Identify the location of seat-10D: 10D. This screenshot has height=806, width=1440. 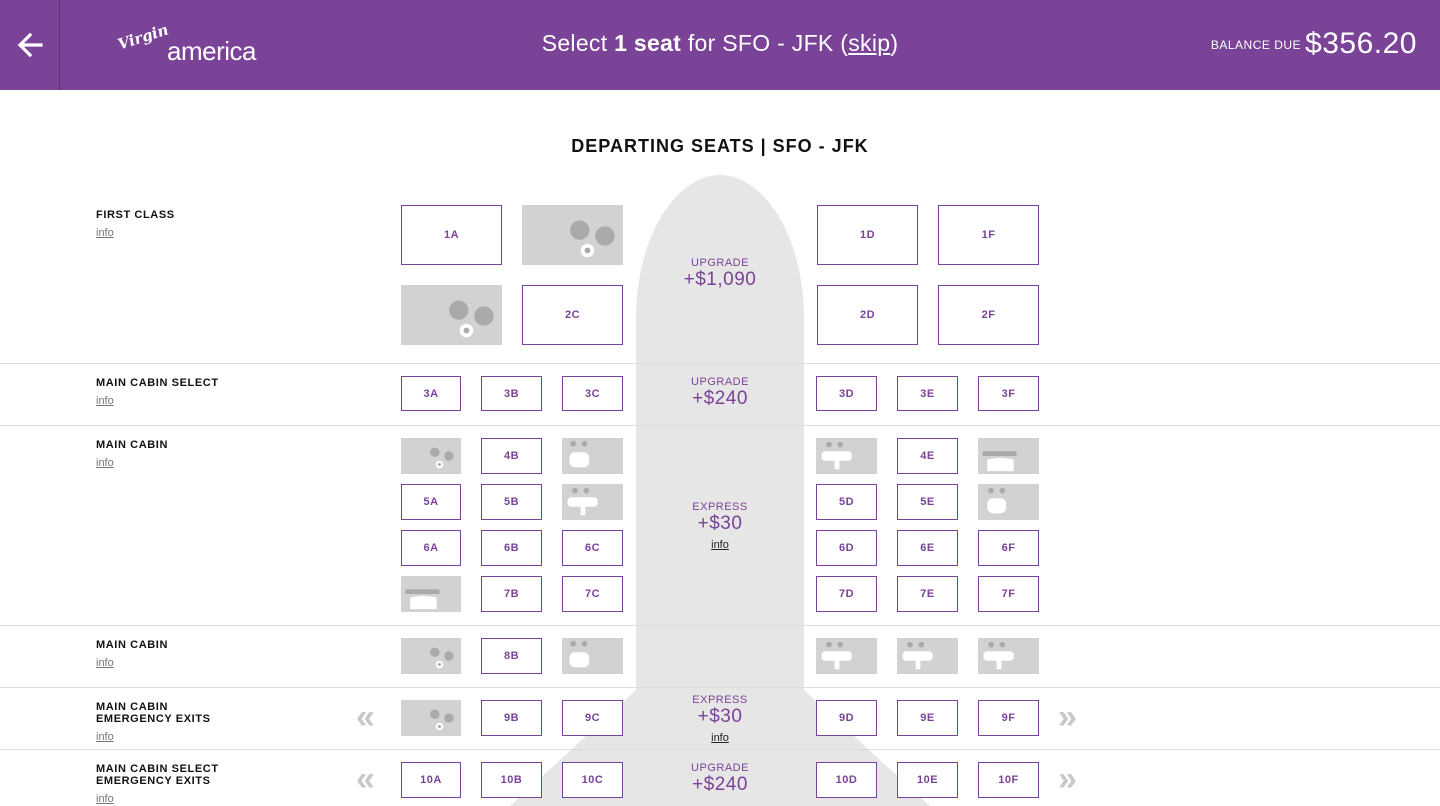
(846, 780).